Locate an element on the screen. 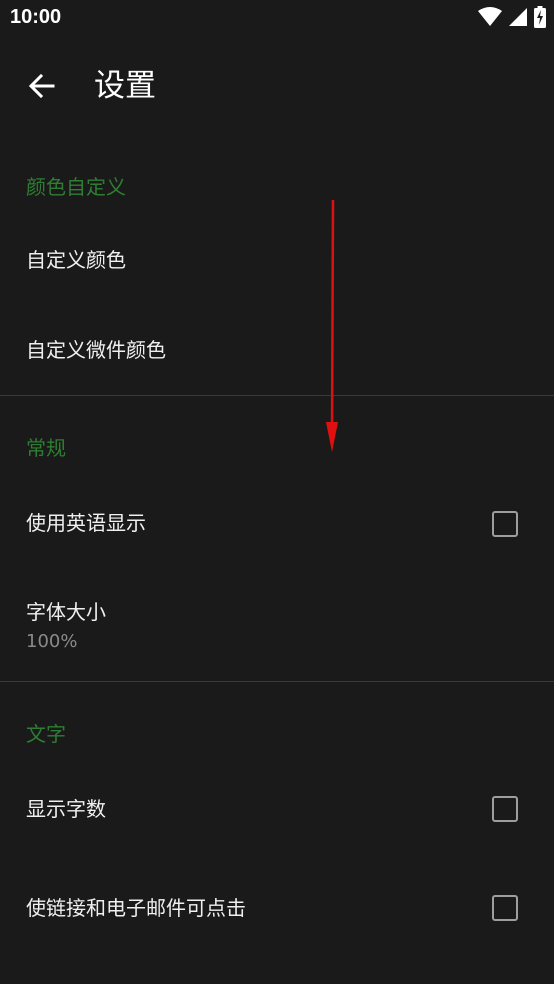 The width and height of the screenshot is (554, 984). status-icons is located at coordinates (512, 19).